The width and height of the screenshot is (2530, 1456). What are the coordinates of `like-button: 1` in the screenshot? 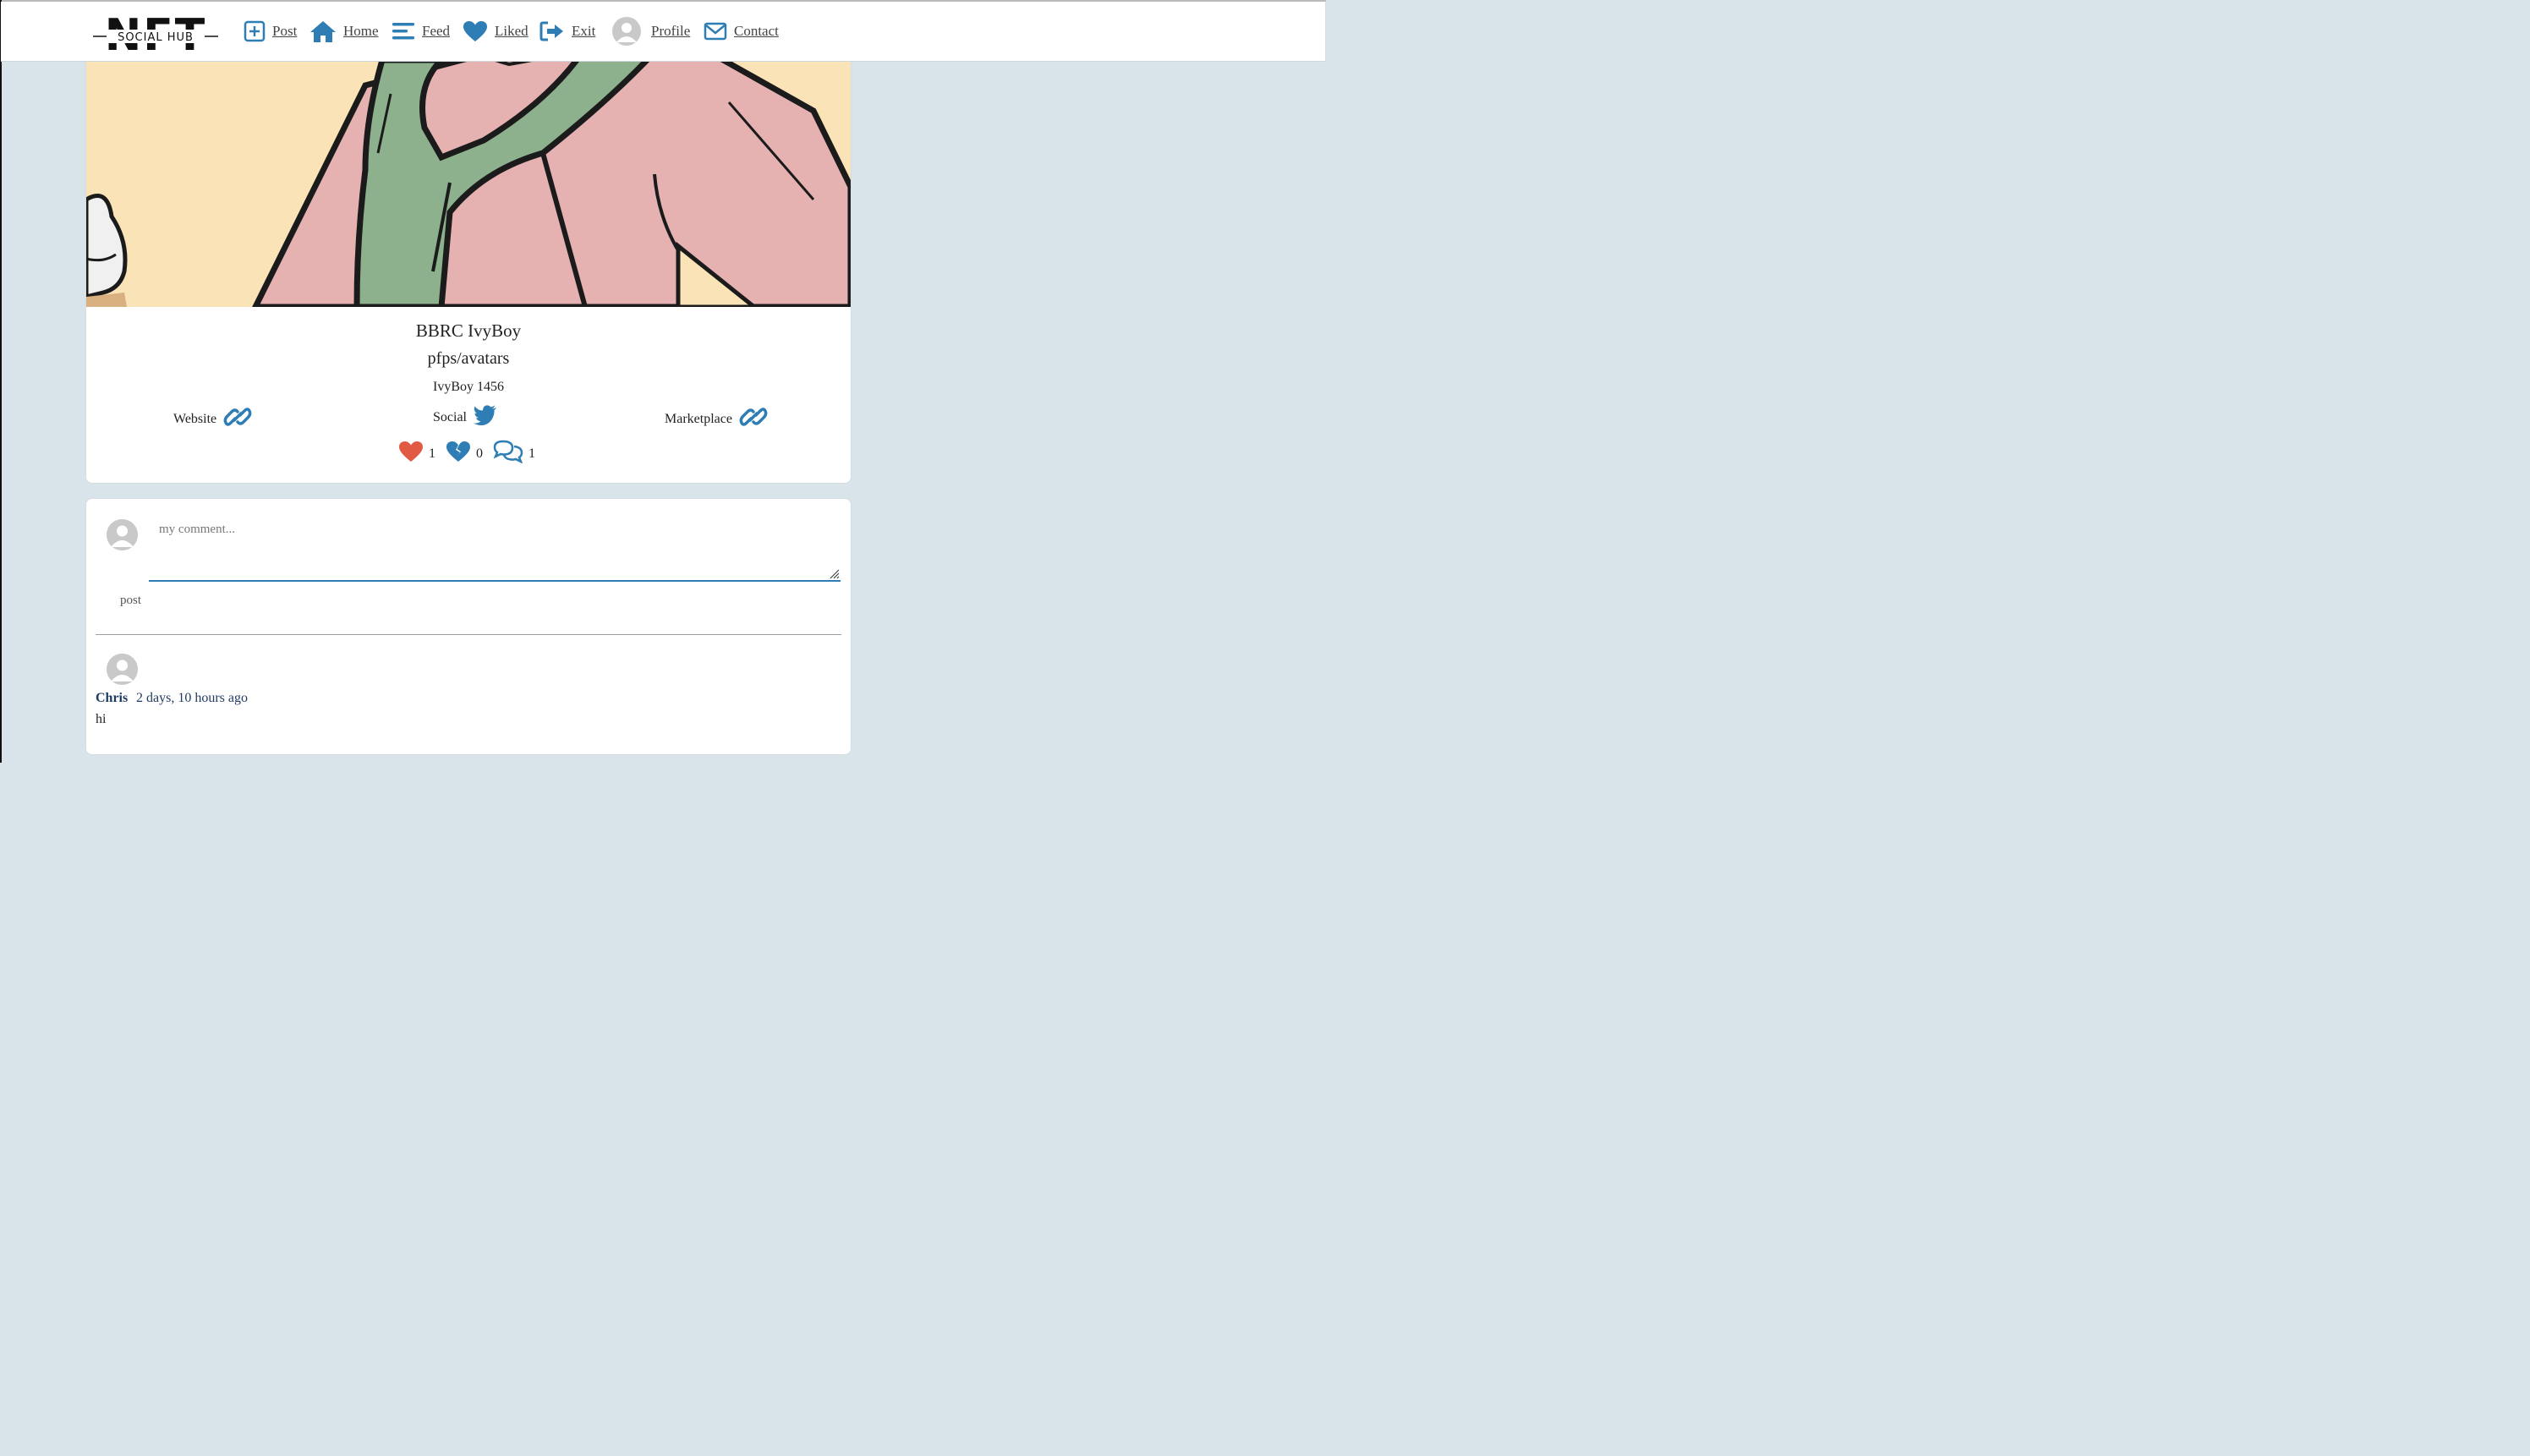 It's located at (418, 454).